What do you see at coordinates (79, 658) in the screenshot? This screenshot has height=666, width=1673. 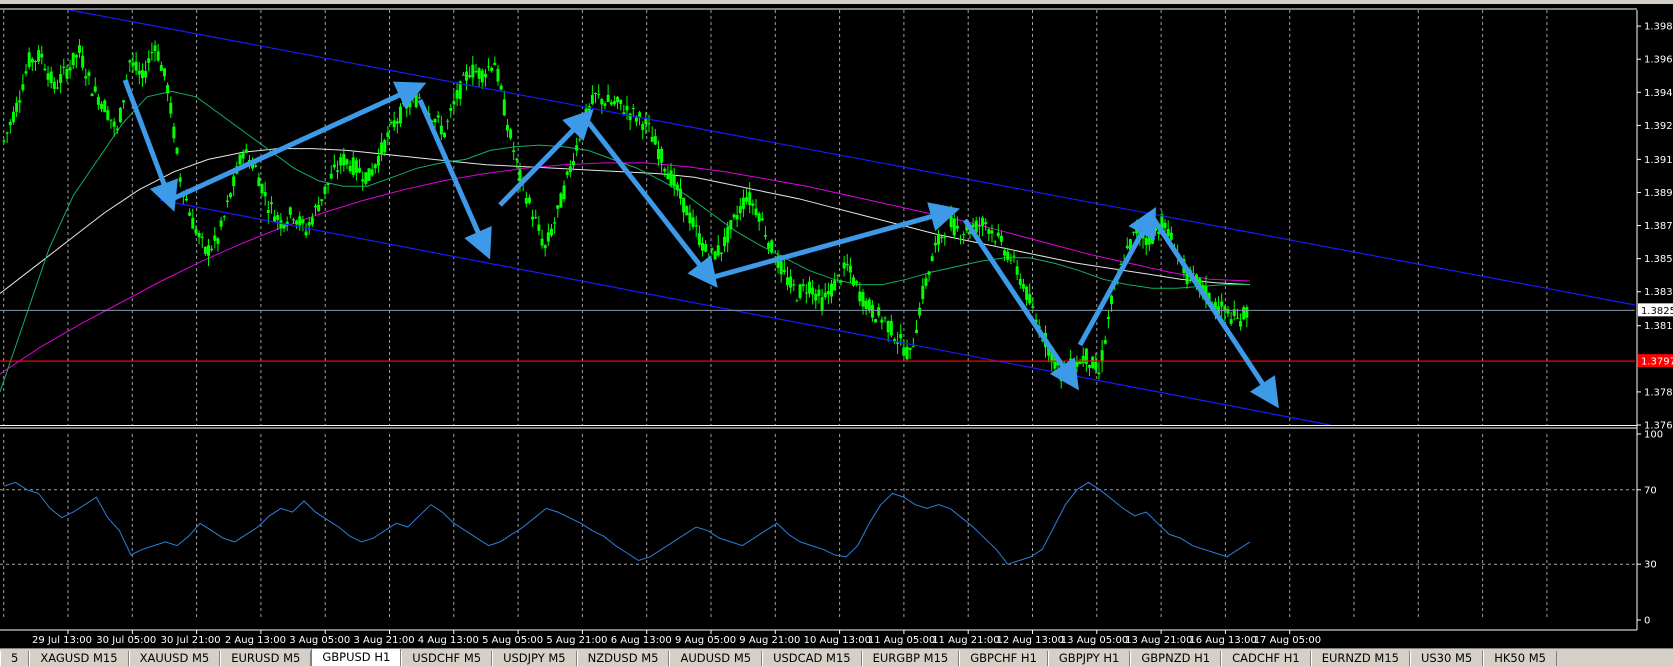 I see `symbol-tab: XAGUSD M15` at bounding box center [79, 658].